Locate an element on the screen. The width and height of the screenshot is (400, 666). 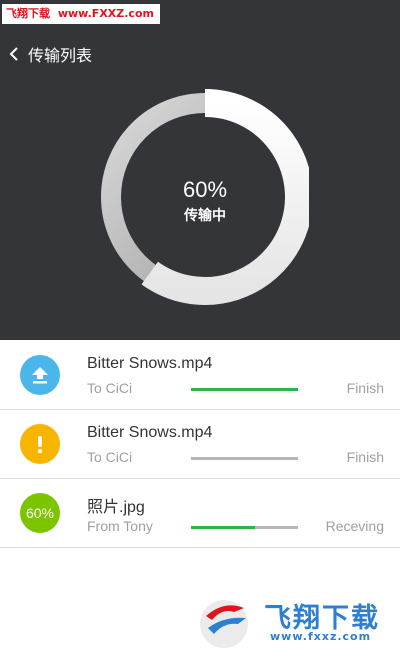
upload-icon is located at coordinates (40, 375).